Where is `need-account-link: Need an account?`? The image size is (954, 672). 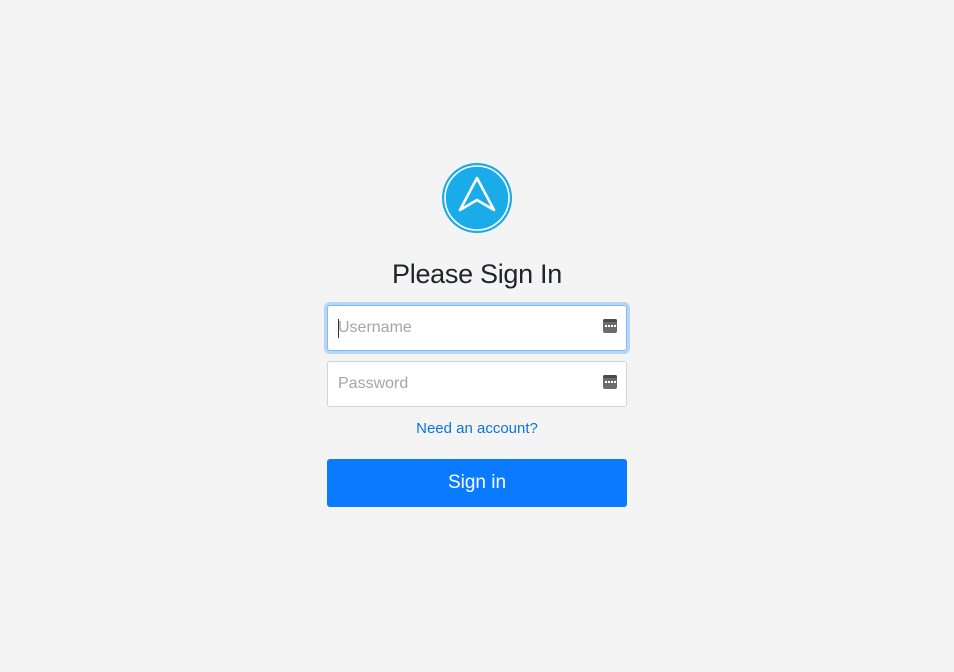
need-account-link: Need an account? is located at coordinates (477, 429).